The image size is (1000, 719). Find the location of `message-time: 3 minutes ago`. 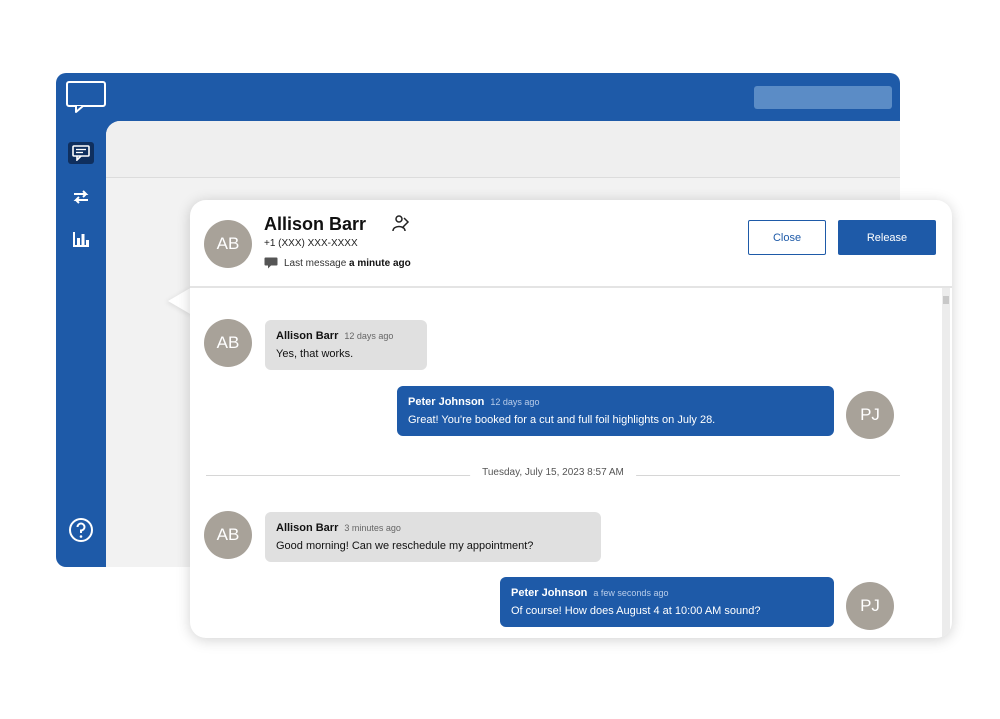

message-time: 3 minutes ago is located at coordinates (372, 528).